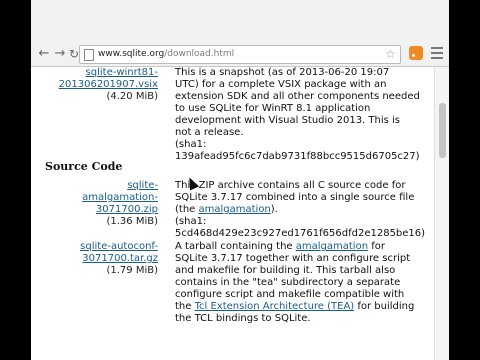 This screenshot has width=480, height=360. Describe the element at coordinates (132, 96) in the screenshot. I see `file-size: (4.20 MiB)` at that location.